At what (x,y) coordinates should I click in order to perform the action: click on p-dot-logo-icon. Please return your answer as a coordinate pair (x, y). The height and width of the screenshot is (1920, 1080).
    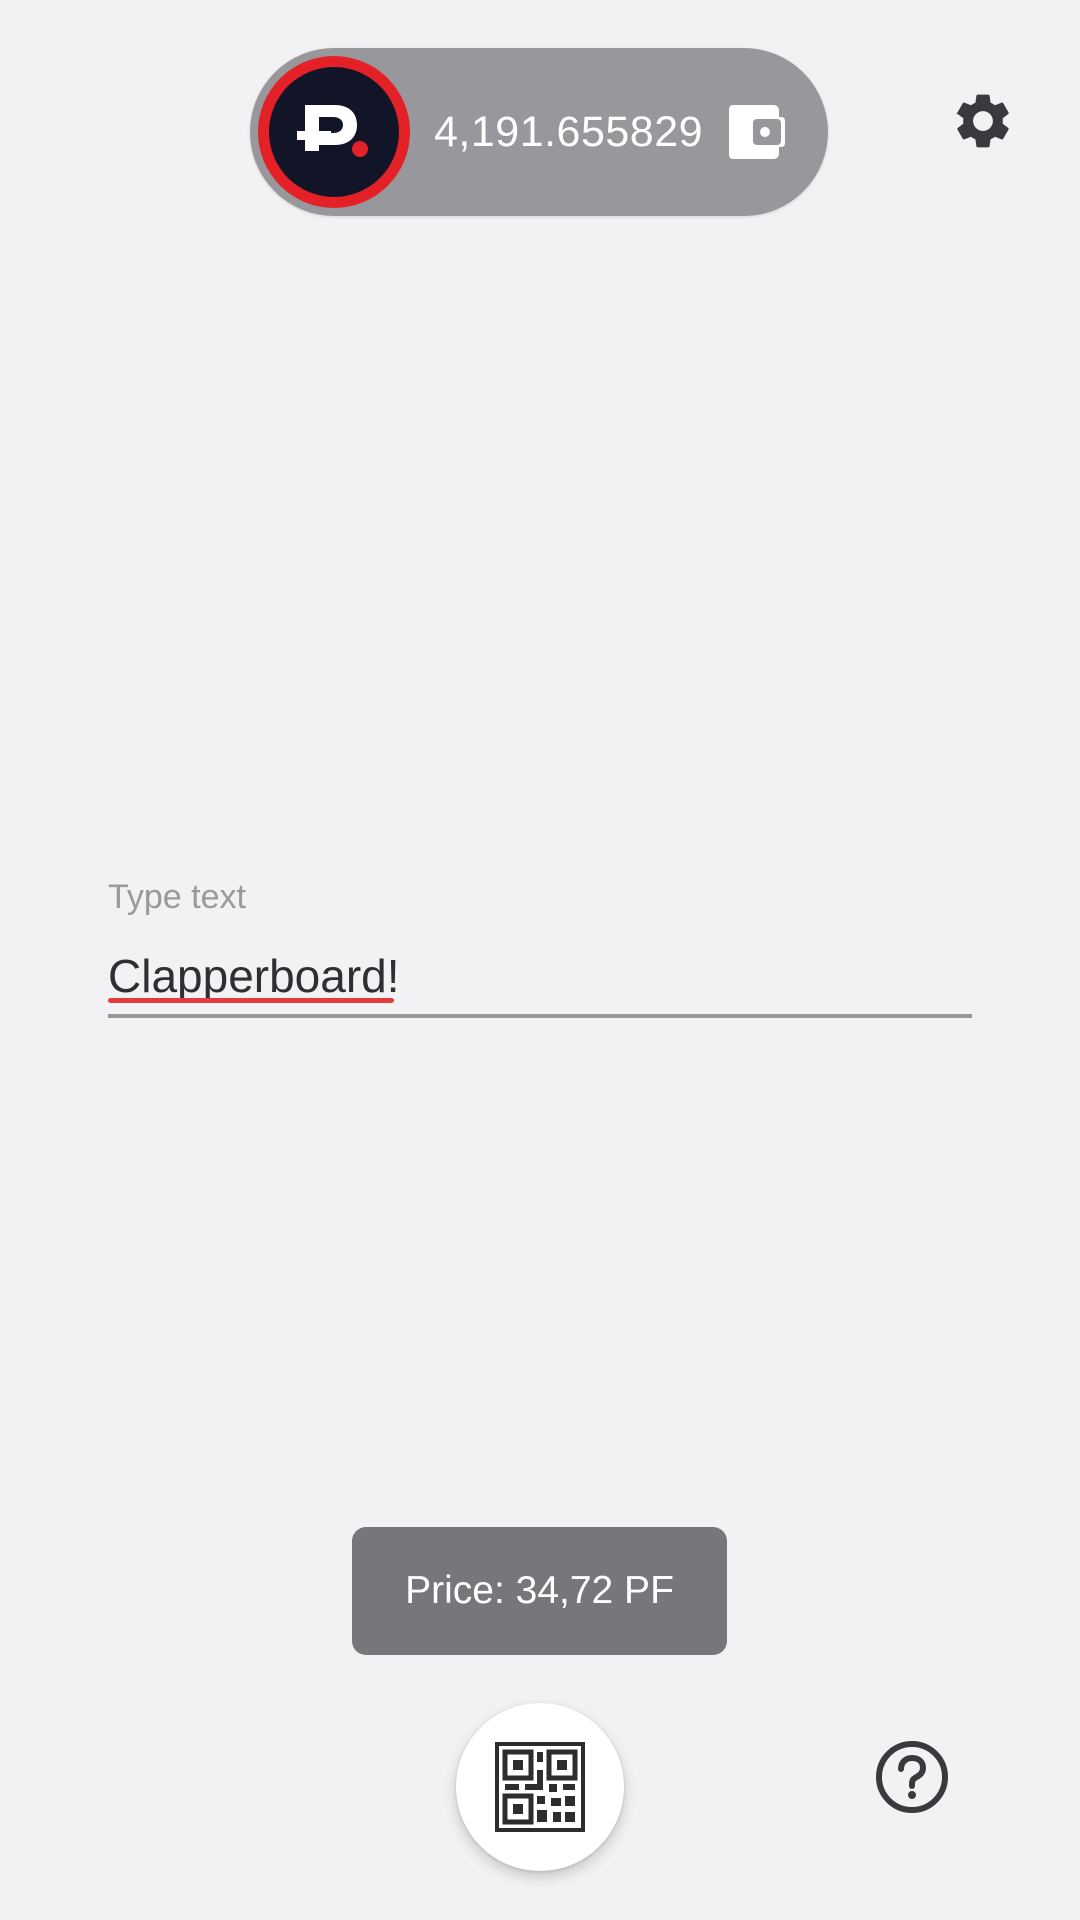
    Looking at the image, I should click on (334, 132).